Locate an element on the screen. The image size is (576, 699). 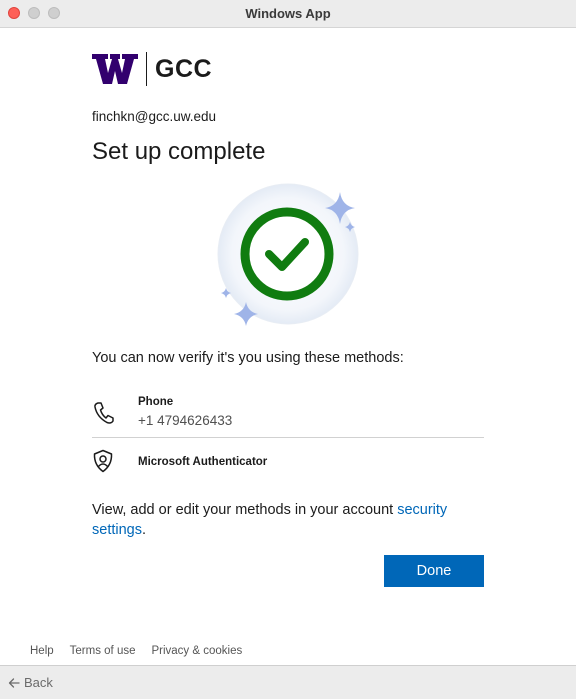
help-link: Help is located at coordinates (42, 651).